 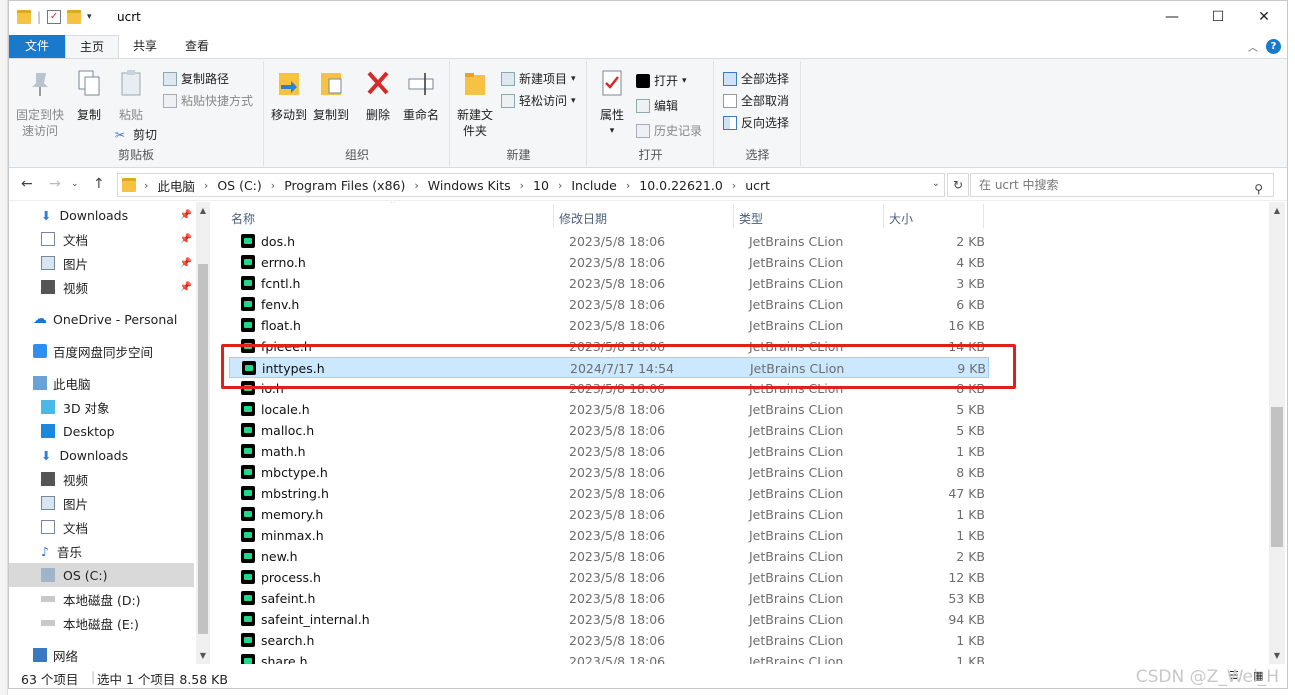 What do you see at coordinates (99, 184) in the screenshot?
I see `up-arrow-icon: ↑` at bounding box center [99, 184].